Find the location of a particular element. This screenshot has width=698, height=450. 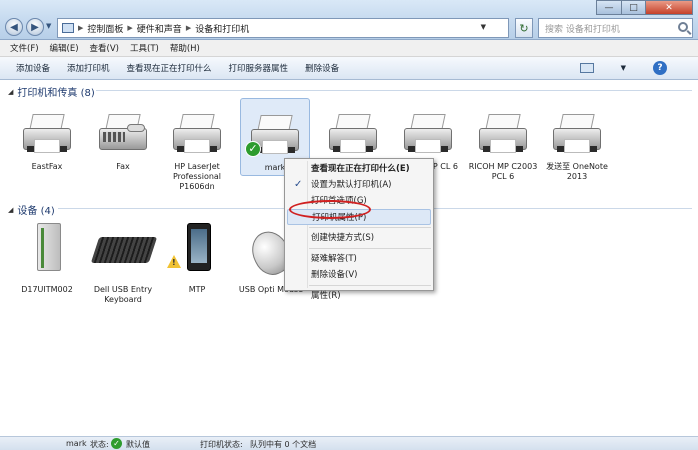

device-computer: D17UITM002 is located at coordinates (47, 259).